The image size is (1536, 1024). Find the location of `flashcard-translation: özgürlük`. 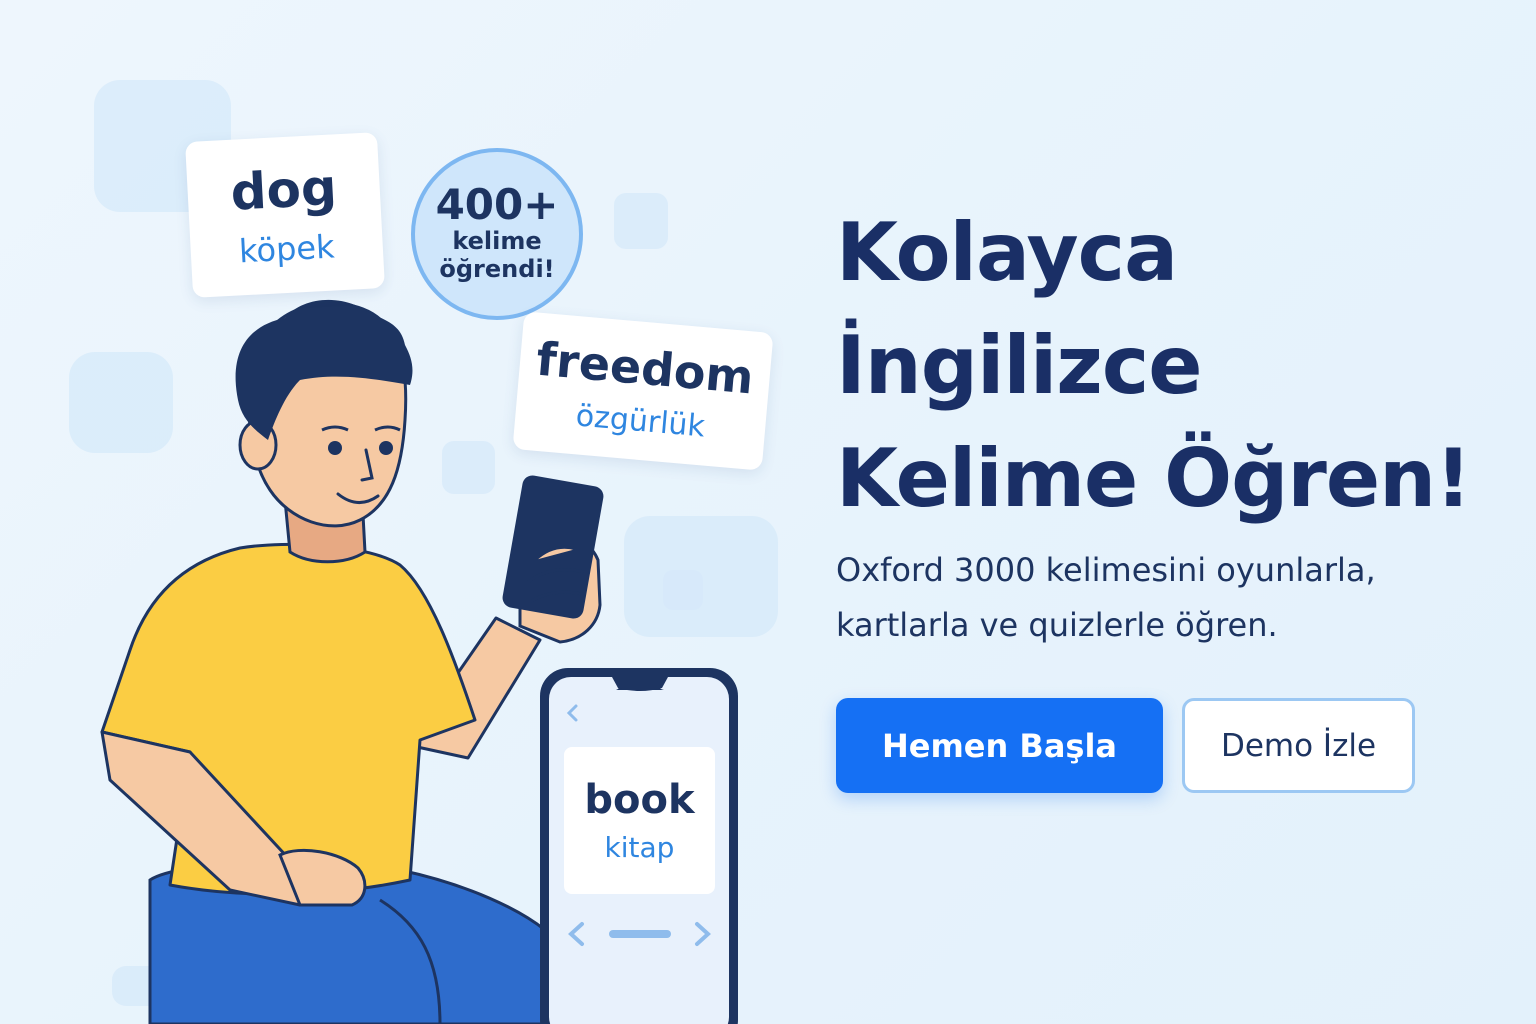

flashcard-translation: özgürlük is located at coordinates (640, 421).